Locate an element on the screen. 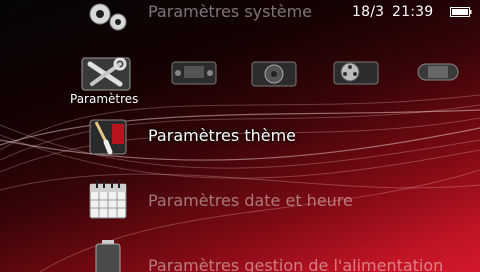 This screenshot has height=272, width=480. film-reel-icon is located at coordinates (356, 73).